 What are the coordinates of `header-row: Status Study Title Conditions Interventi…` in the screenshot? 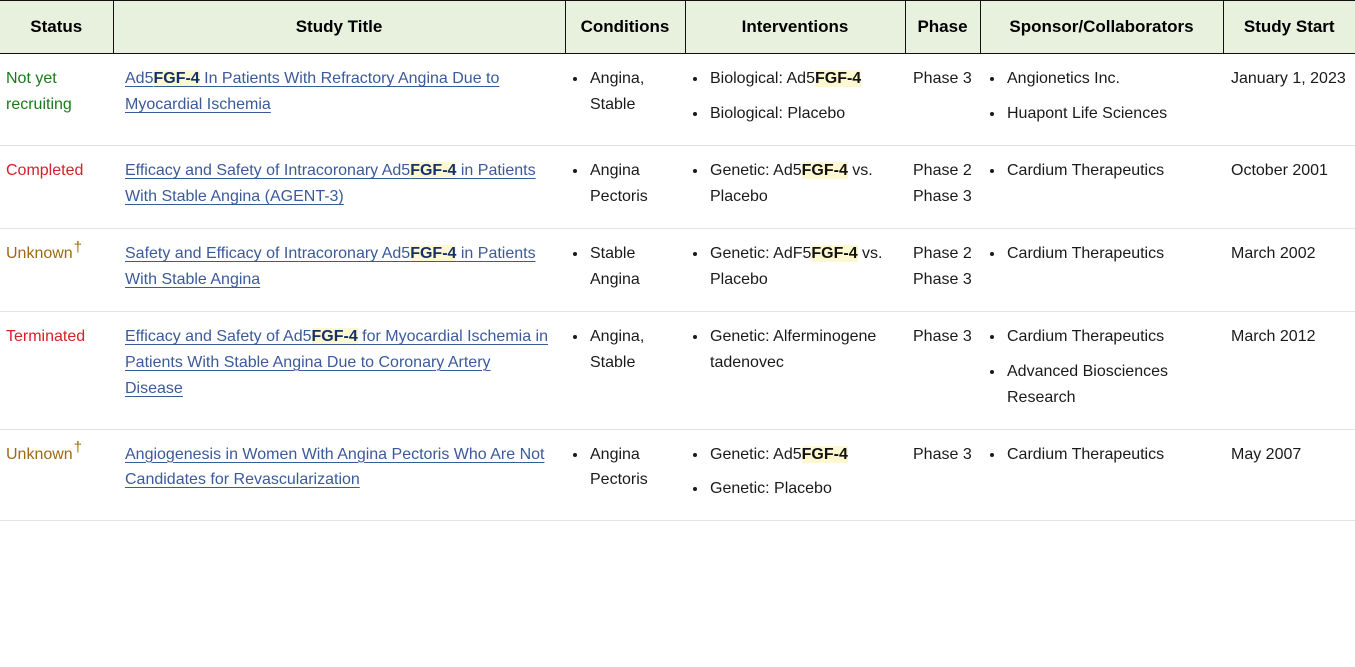 It's located at (677, 27).